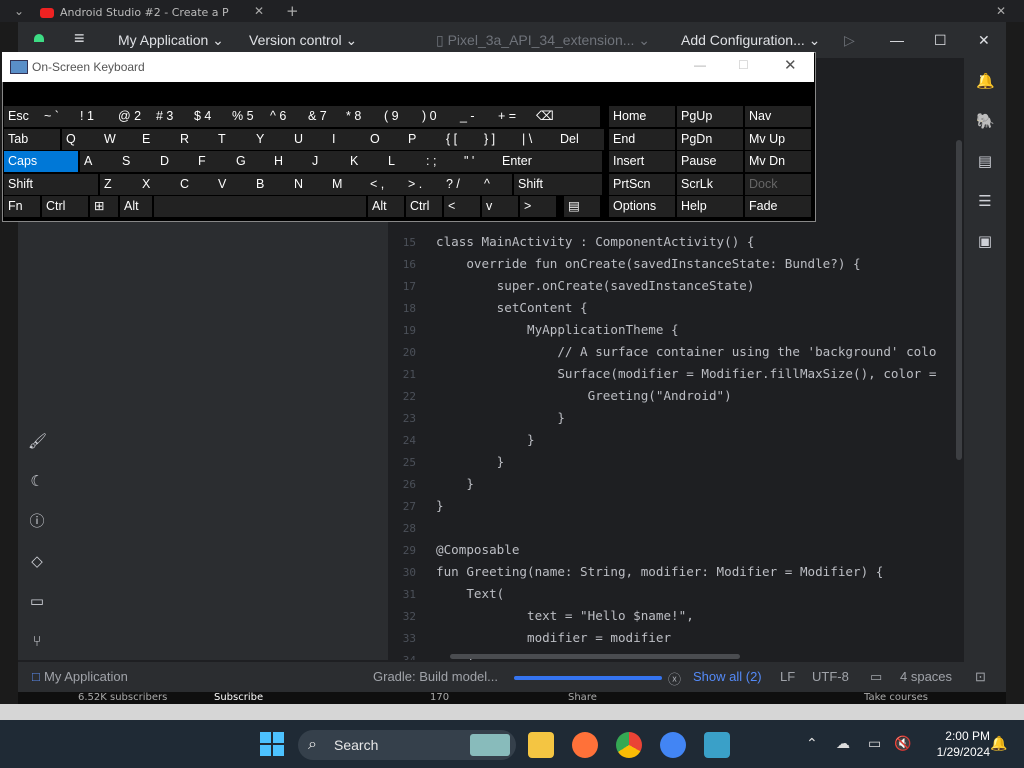 The height and width of the screenshot is (768, 1024). Describe the element at coordinates (985, 81) in the screenshot. I see `notifications-icon: 🔔` at that location.